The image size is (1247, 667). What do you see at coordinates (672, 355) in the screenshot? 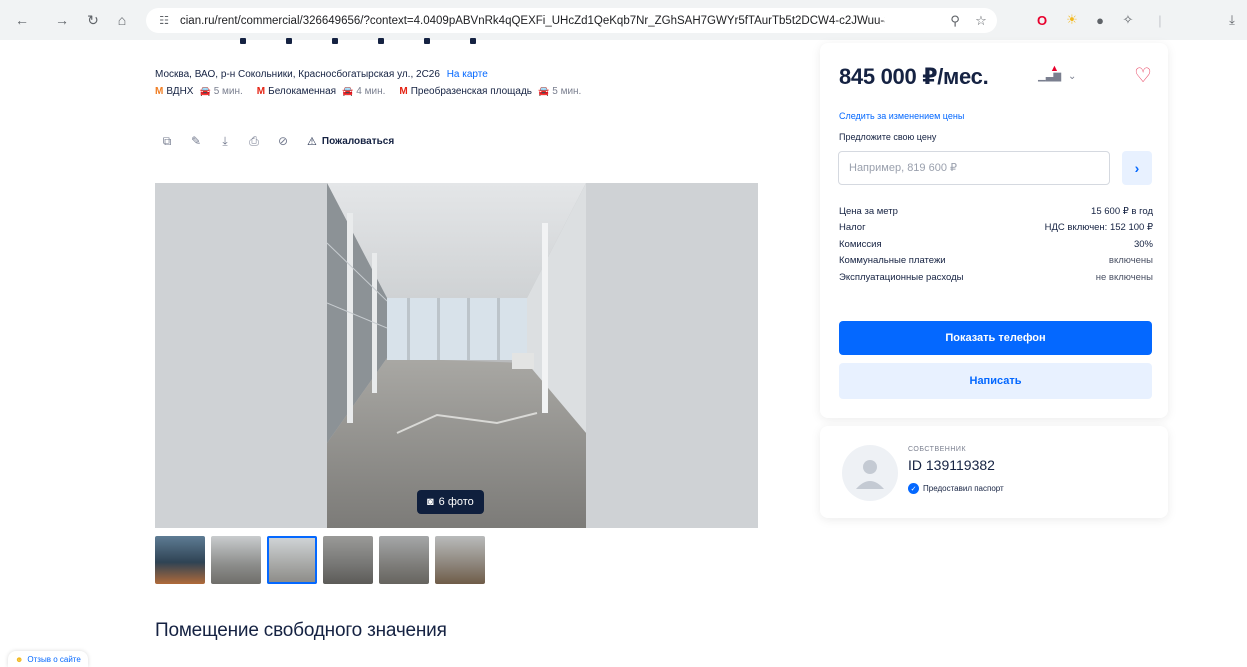
I see `gallery-blur-right` at bounding box center [672, 355].